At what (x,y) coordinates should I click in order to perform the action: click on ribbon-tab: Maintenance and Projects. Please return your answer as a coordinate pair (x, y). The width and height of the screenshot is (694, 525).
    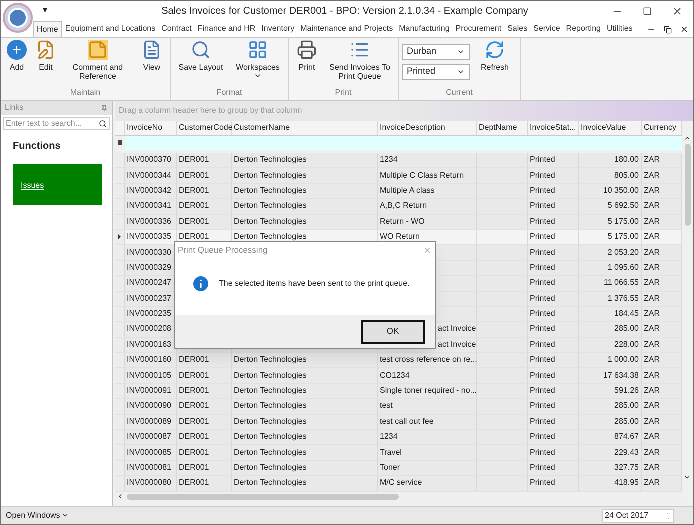
    Looking at the image, I should click on (347, 29).